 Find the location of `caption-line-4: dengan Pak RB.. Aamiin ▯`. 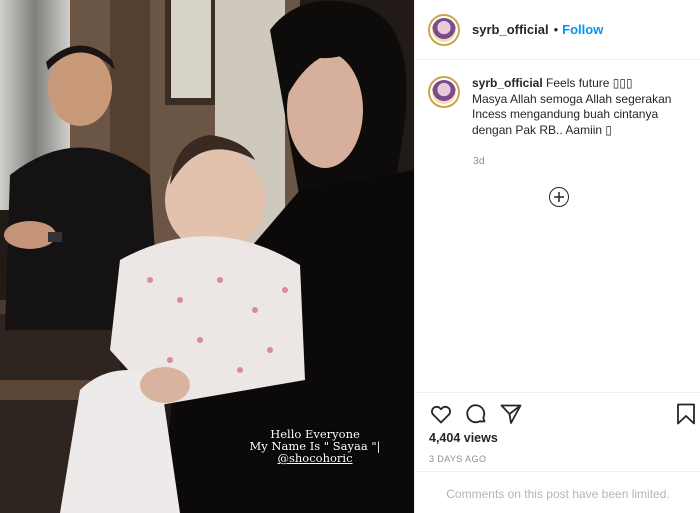

caption-line-4: dengan Pak RB.. Aamiin ▯ is located at coordinates (542, 129).